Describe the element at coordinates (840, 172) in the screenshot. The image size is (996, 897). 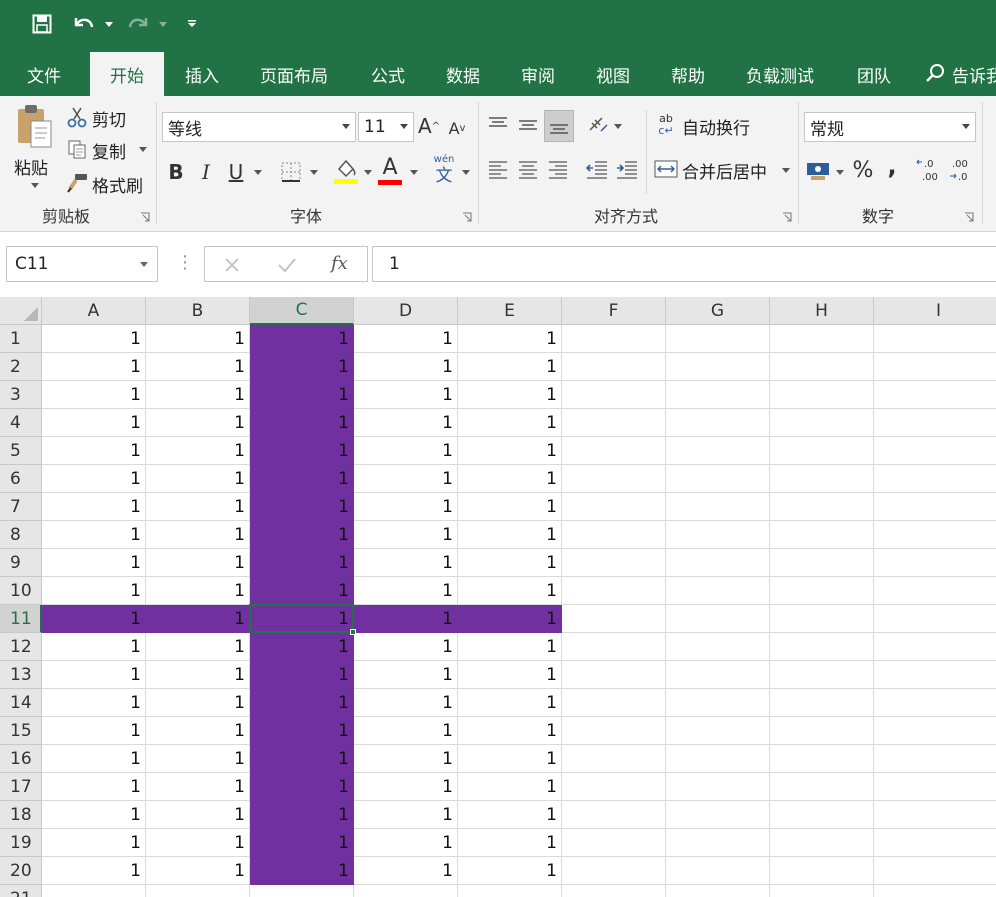
I see `accounting-dropdown-icon` at that location.